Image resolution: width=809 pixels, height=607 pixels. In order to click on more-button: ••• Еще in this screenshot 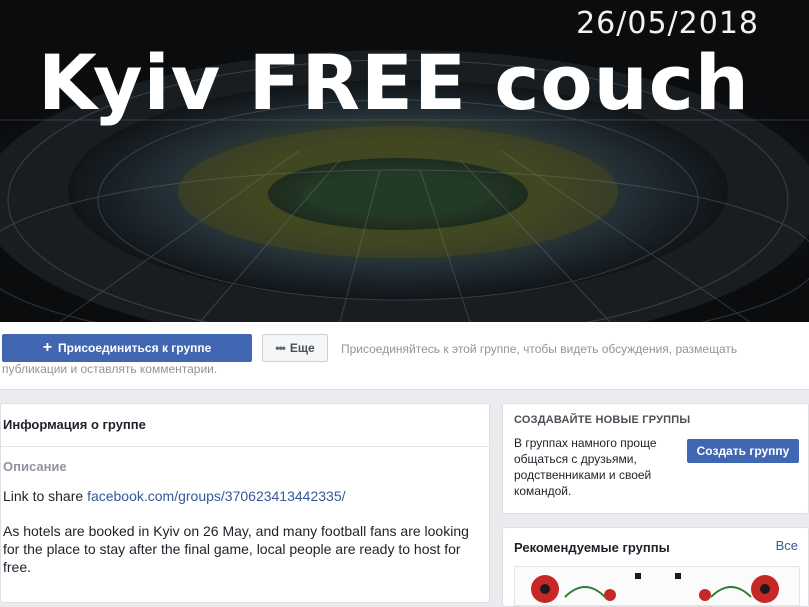, I will do `click(295, 348)`.